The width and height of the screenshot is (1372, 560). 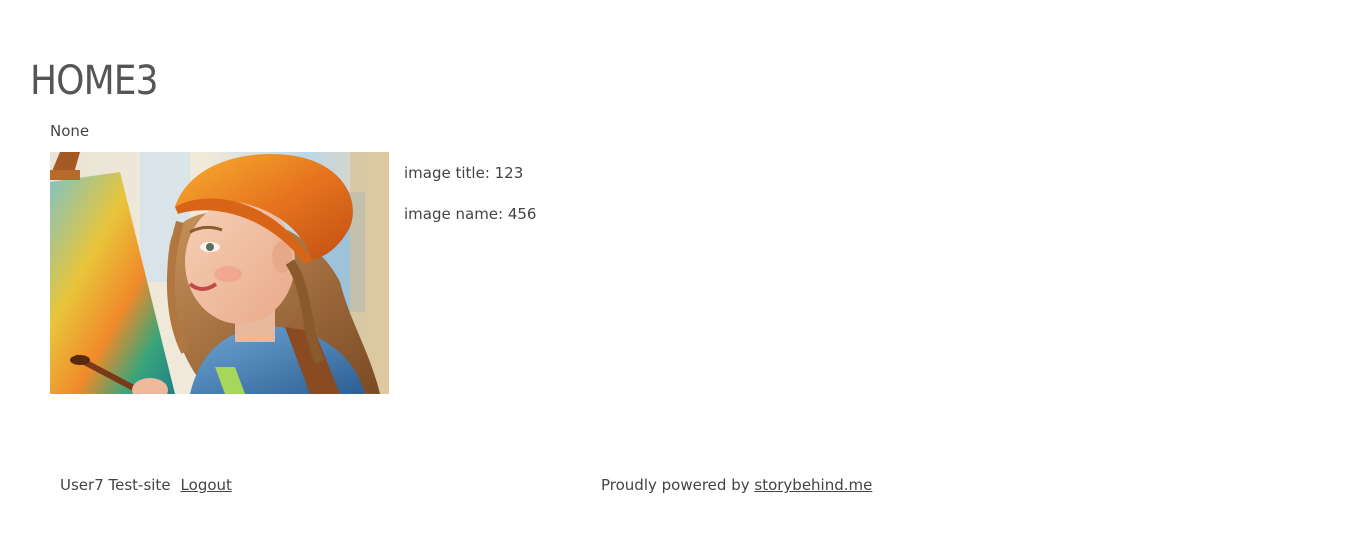 I want to click on page-description: None, so click(x=70, y=131).